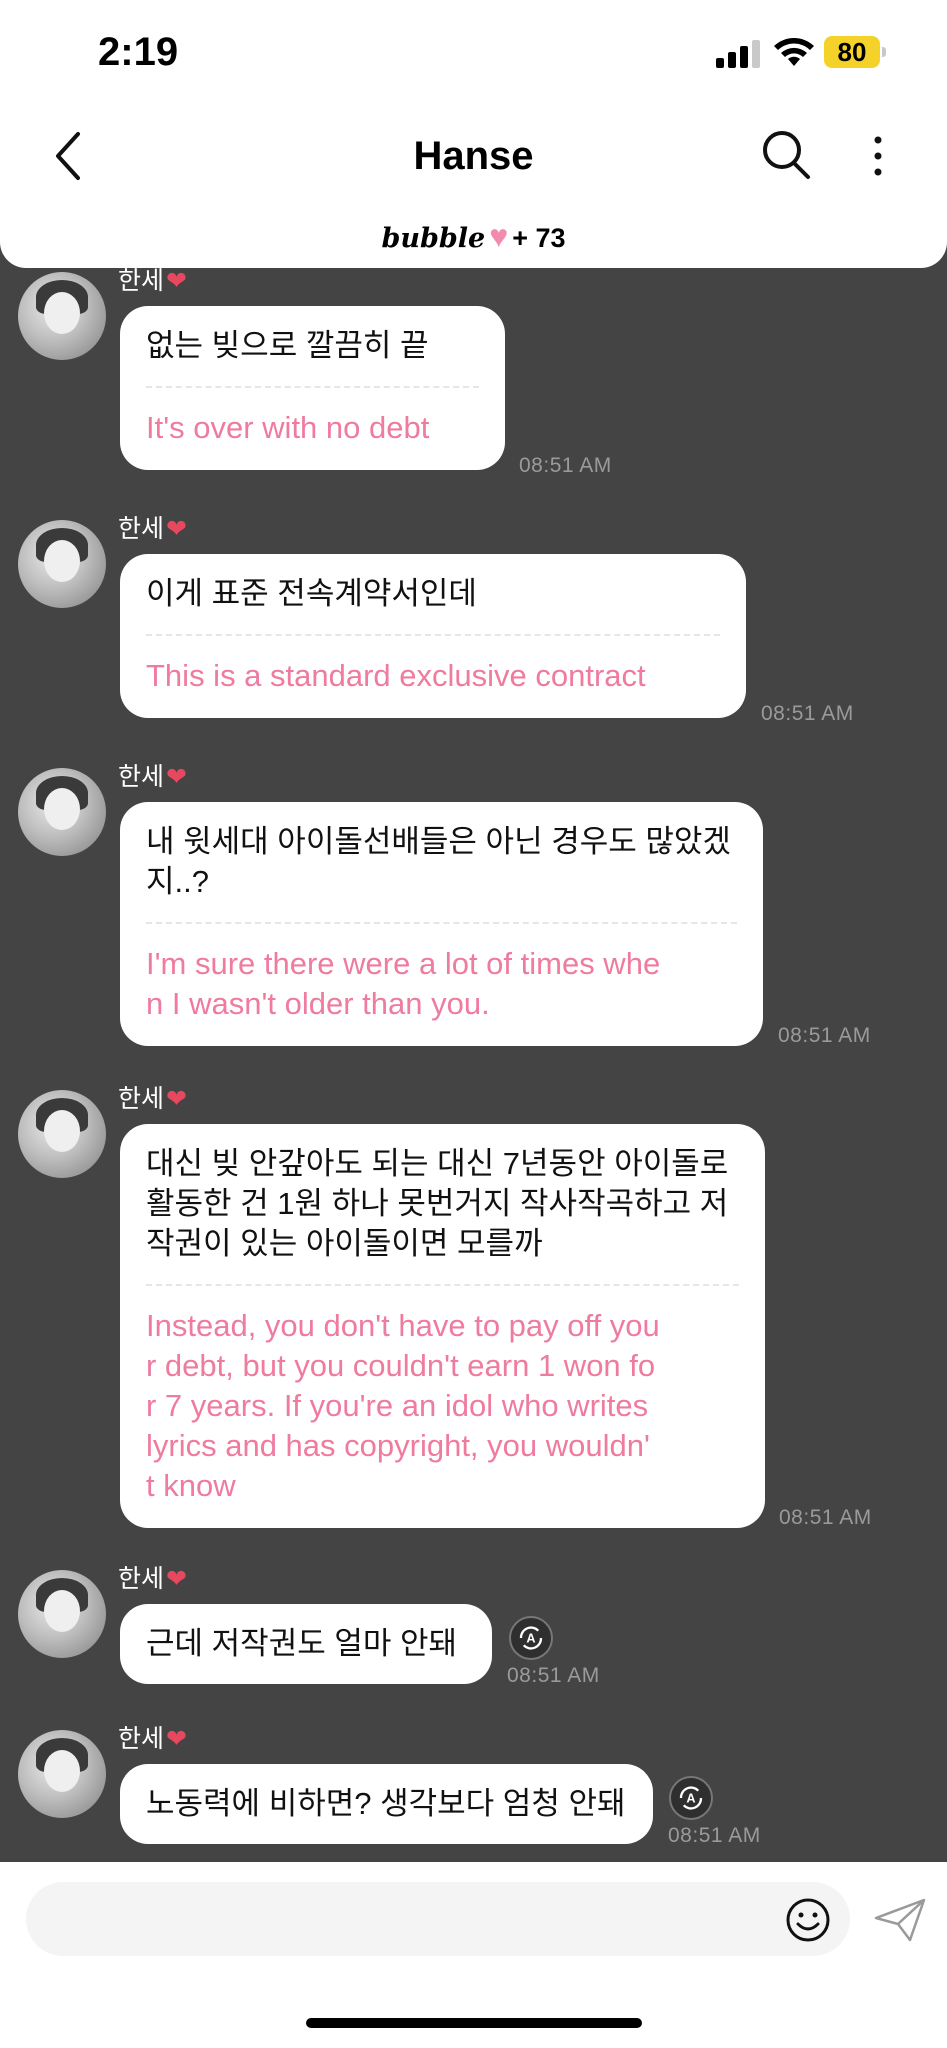  I want to click on message-korean: 내 윗세대 아이돌선배들은 아닌 경우도 많았겠 지..?, so click(438, 861).